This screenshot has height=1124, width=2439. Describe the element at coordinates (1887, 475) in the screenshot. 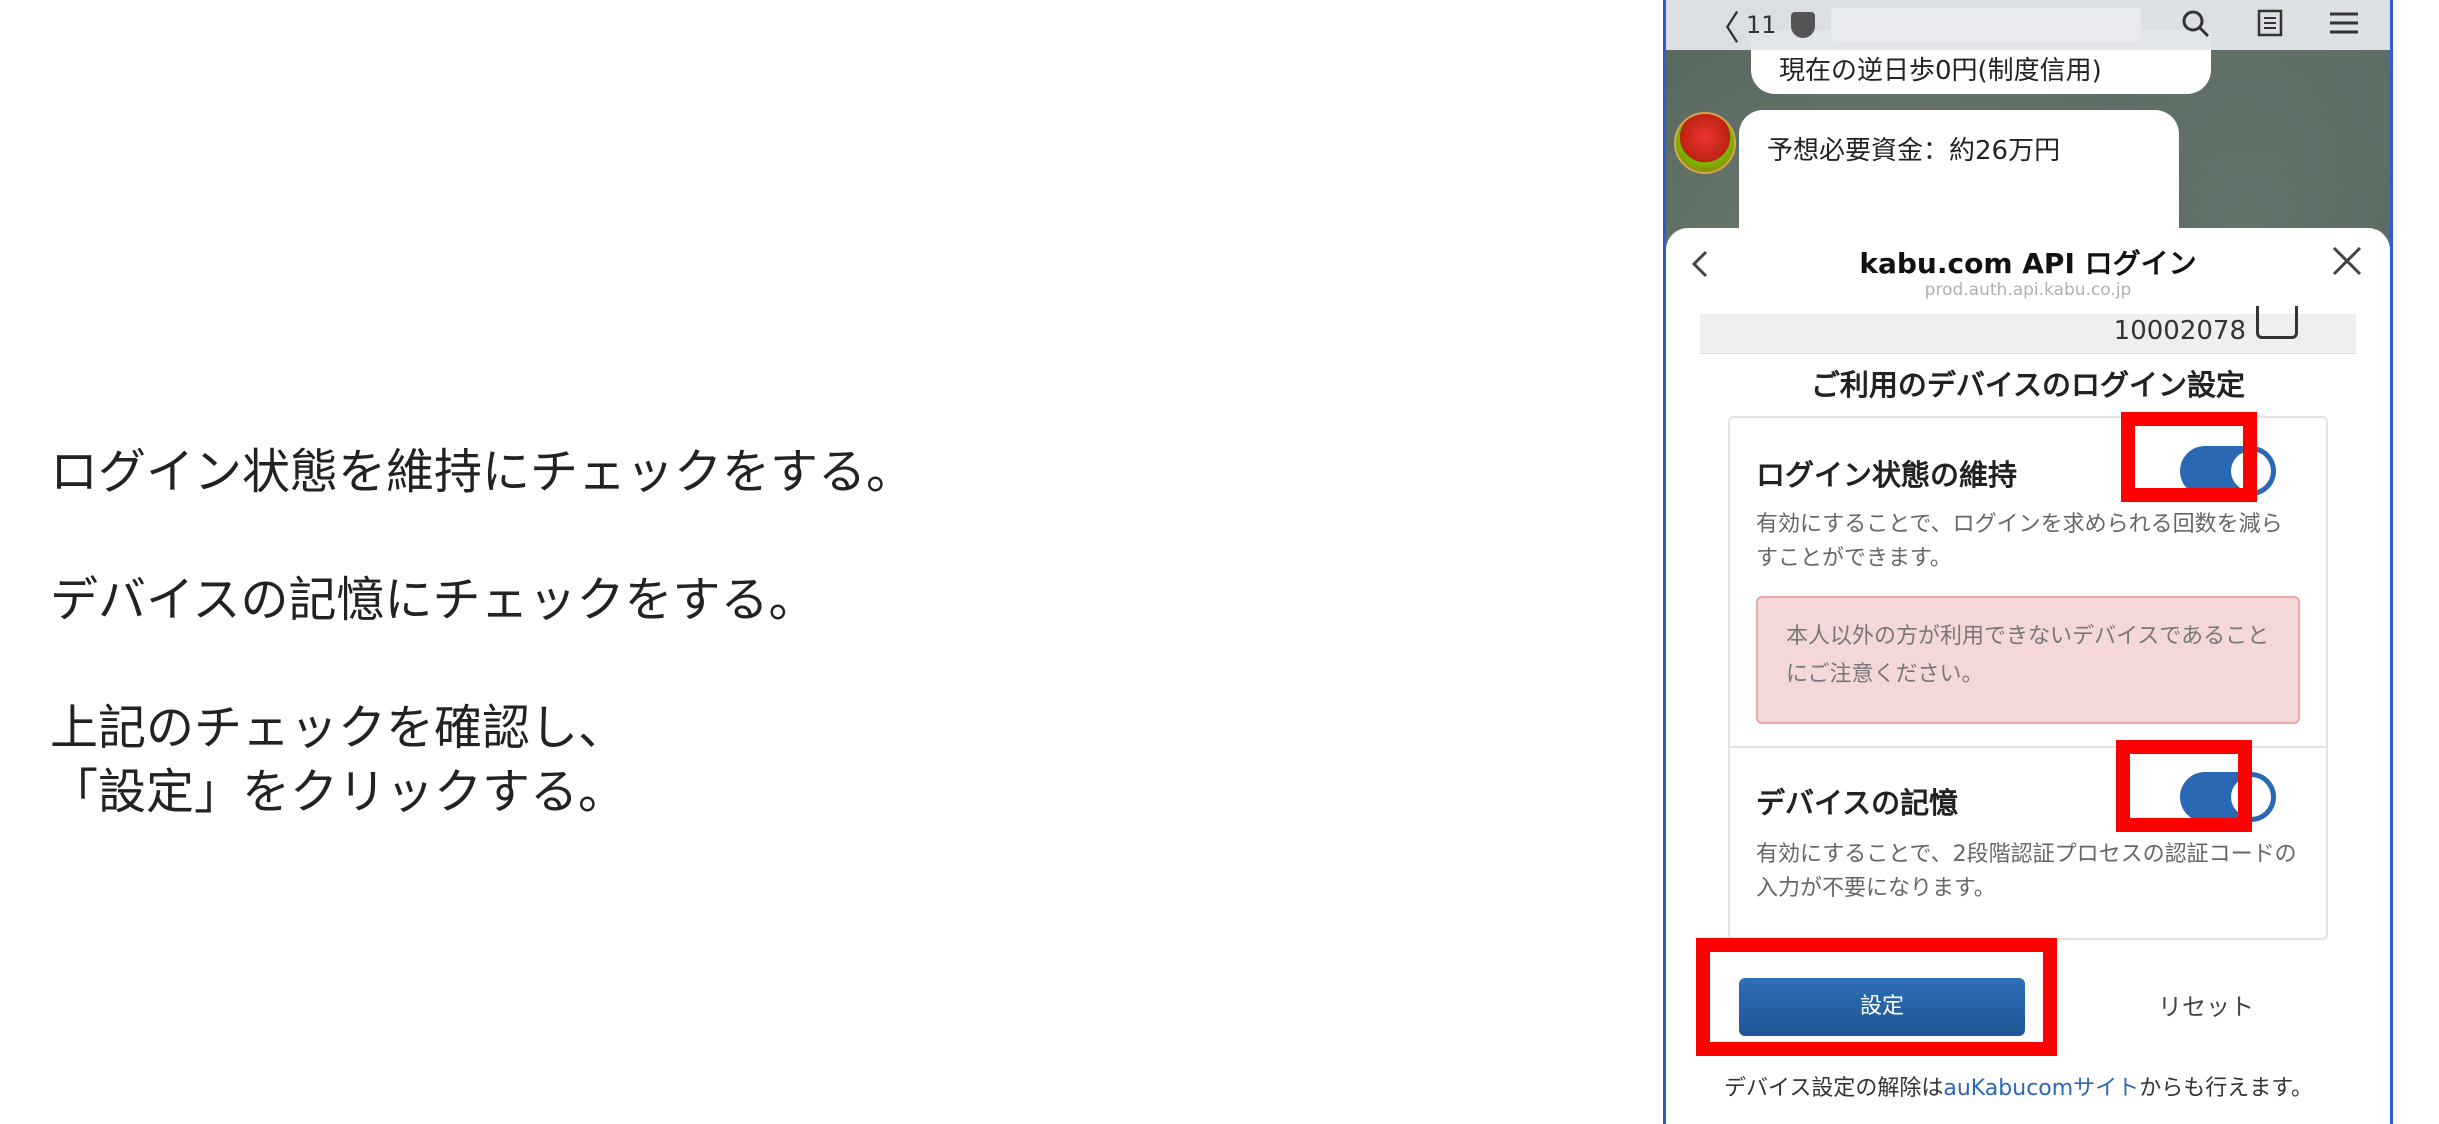

I see `setting-keep-login-title: ログイン状態の維持` at that location.